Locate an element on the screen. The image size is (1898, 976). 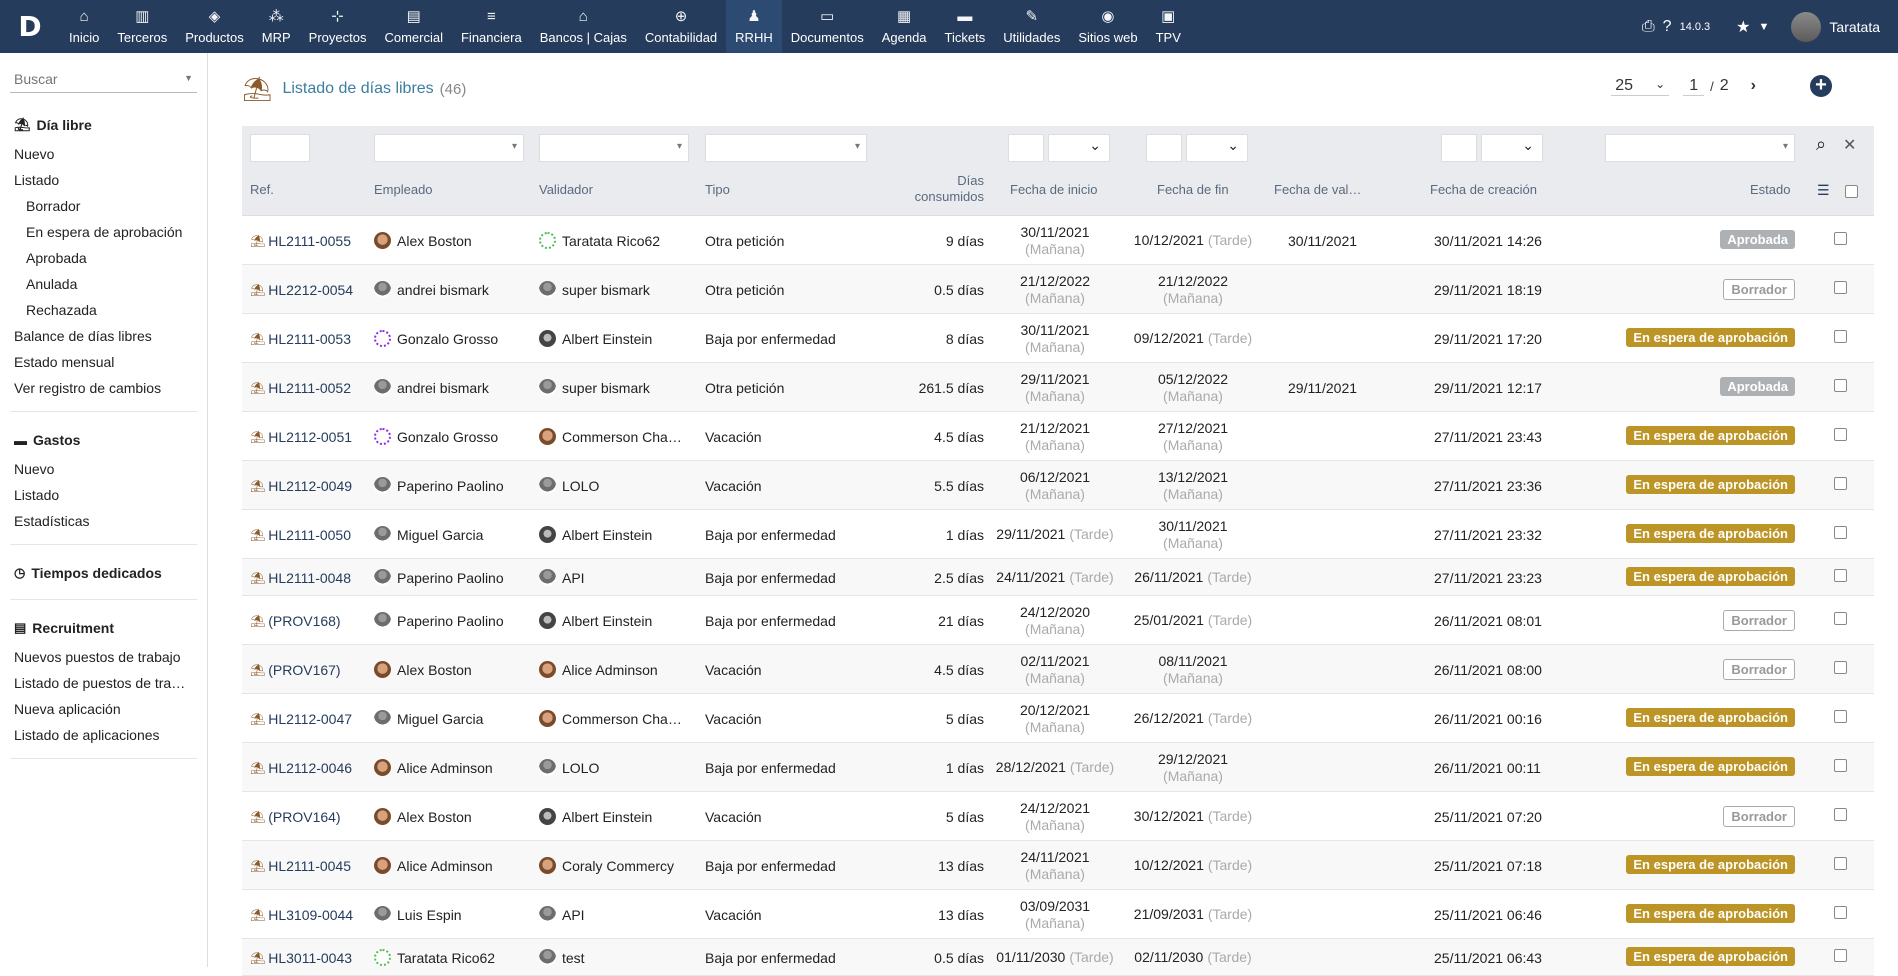
sidebar-item: Aprobada is located at coordinates (111, 258).